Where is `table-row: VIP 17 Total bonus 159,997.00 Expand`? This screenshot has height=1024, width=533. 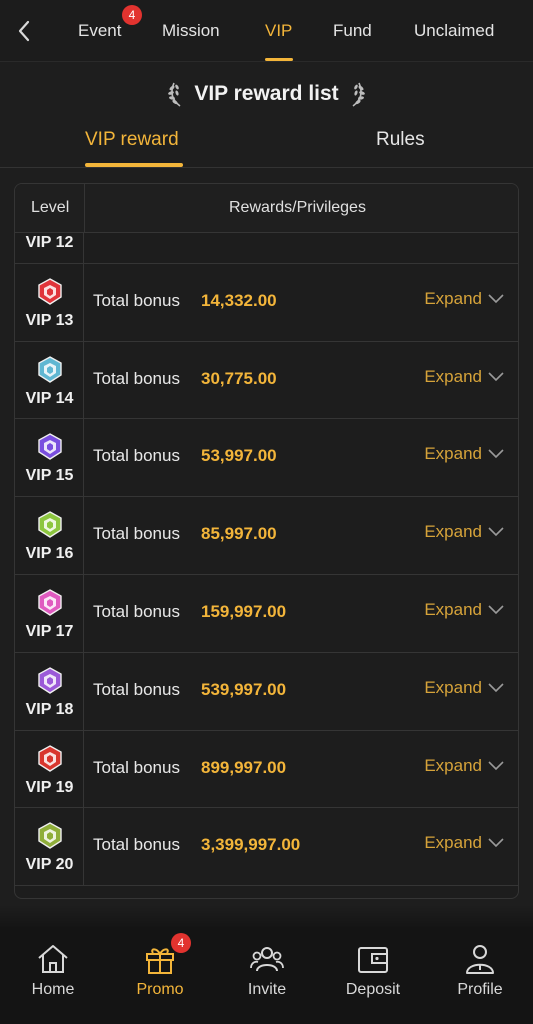 table-row: VIP 17 Total bonus 159,997.00 Expand is located at coordinates (266, 613).